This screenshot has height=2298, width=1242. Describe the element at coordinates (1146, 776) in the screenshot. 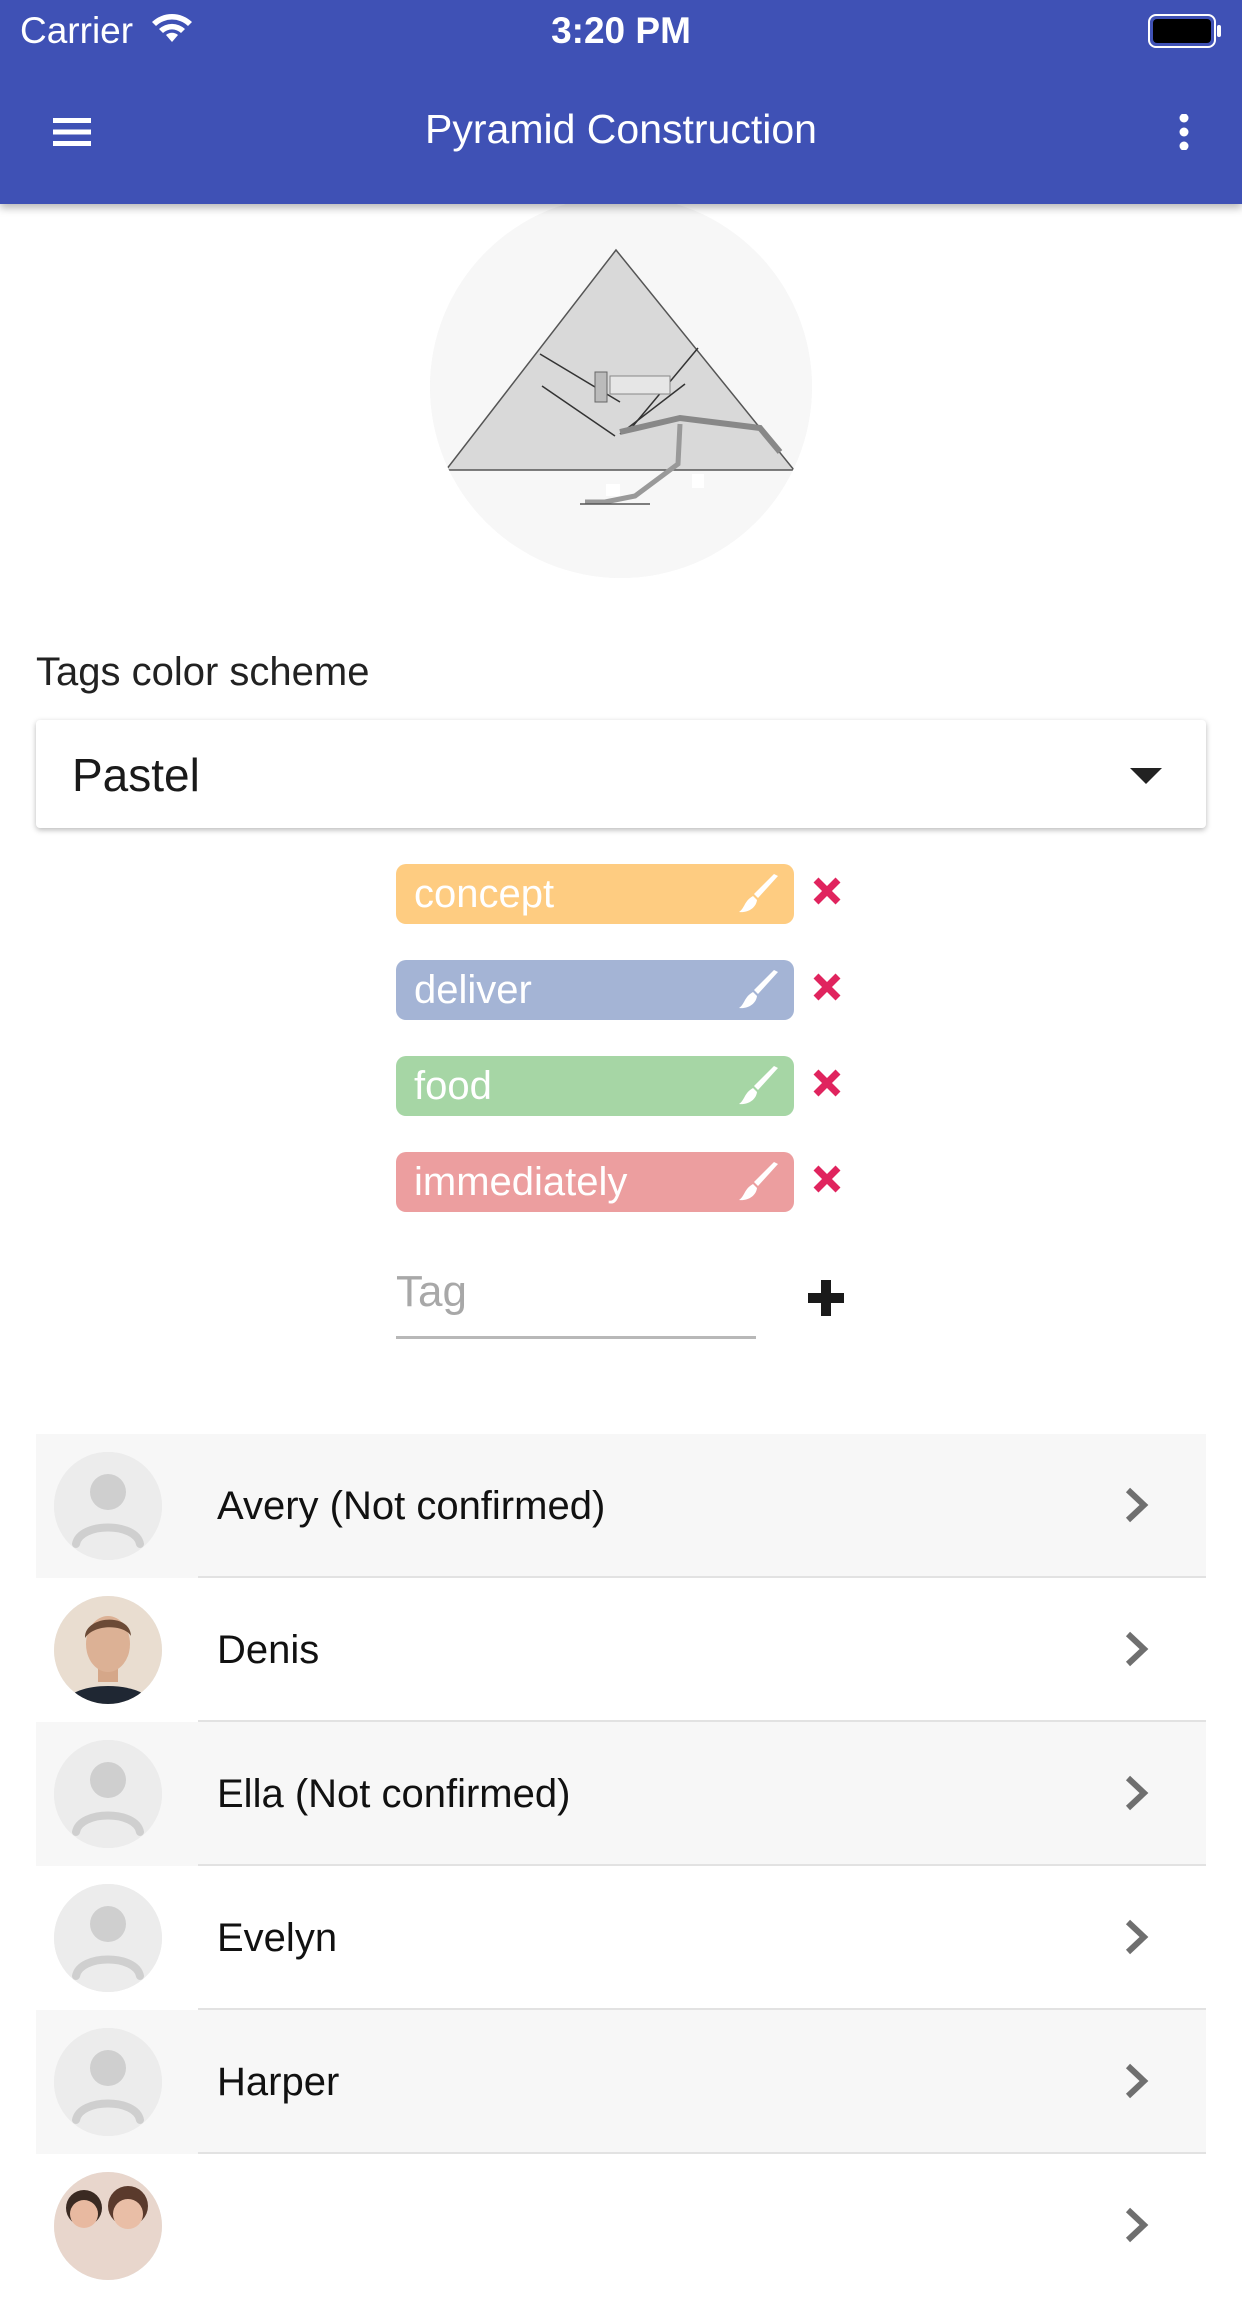

I see `dropdown-caret-icon` at that location.